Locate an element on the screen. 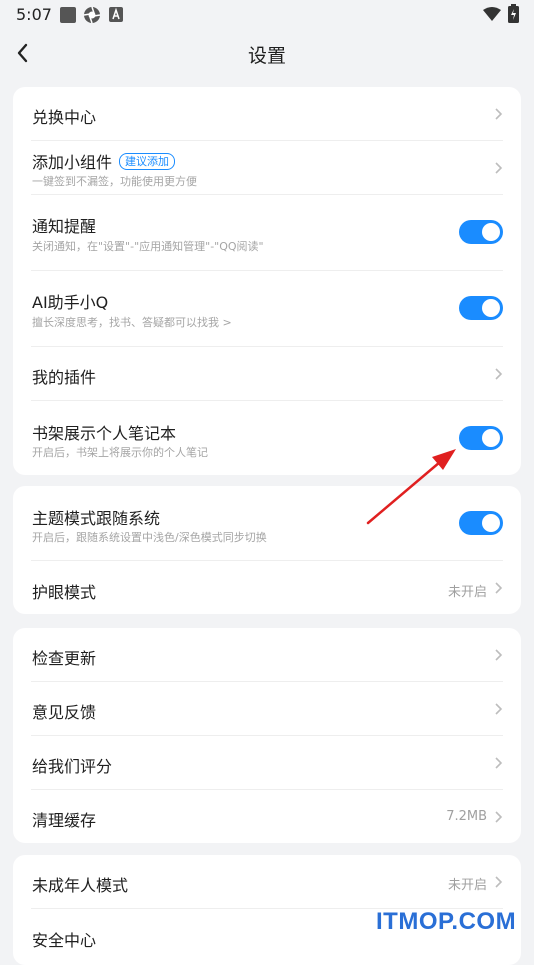 The height and width of the screenshot is (965, 534). shutter-icon is located at coordinates (92, 15).